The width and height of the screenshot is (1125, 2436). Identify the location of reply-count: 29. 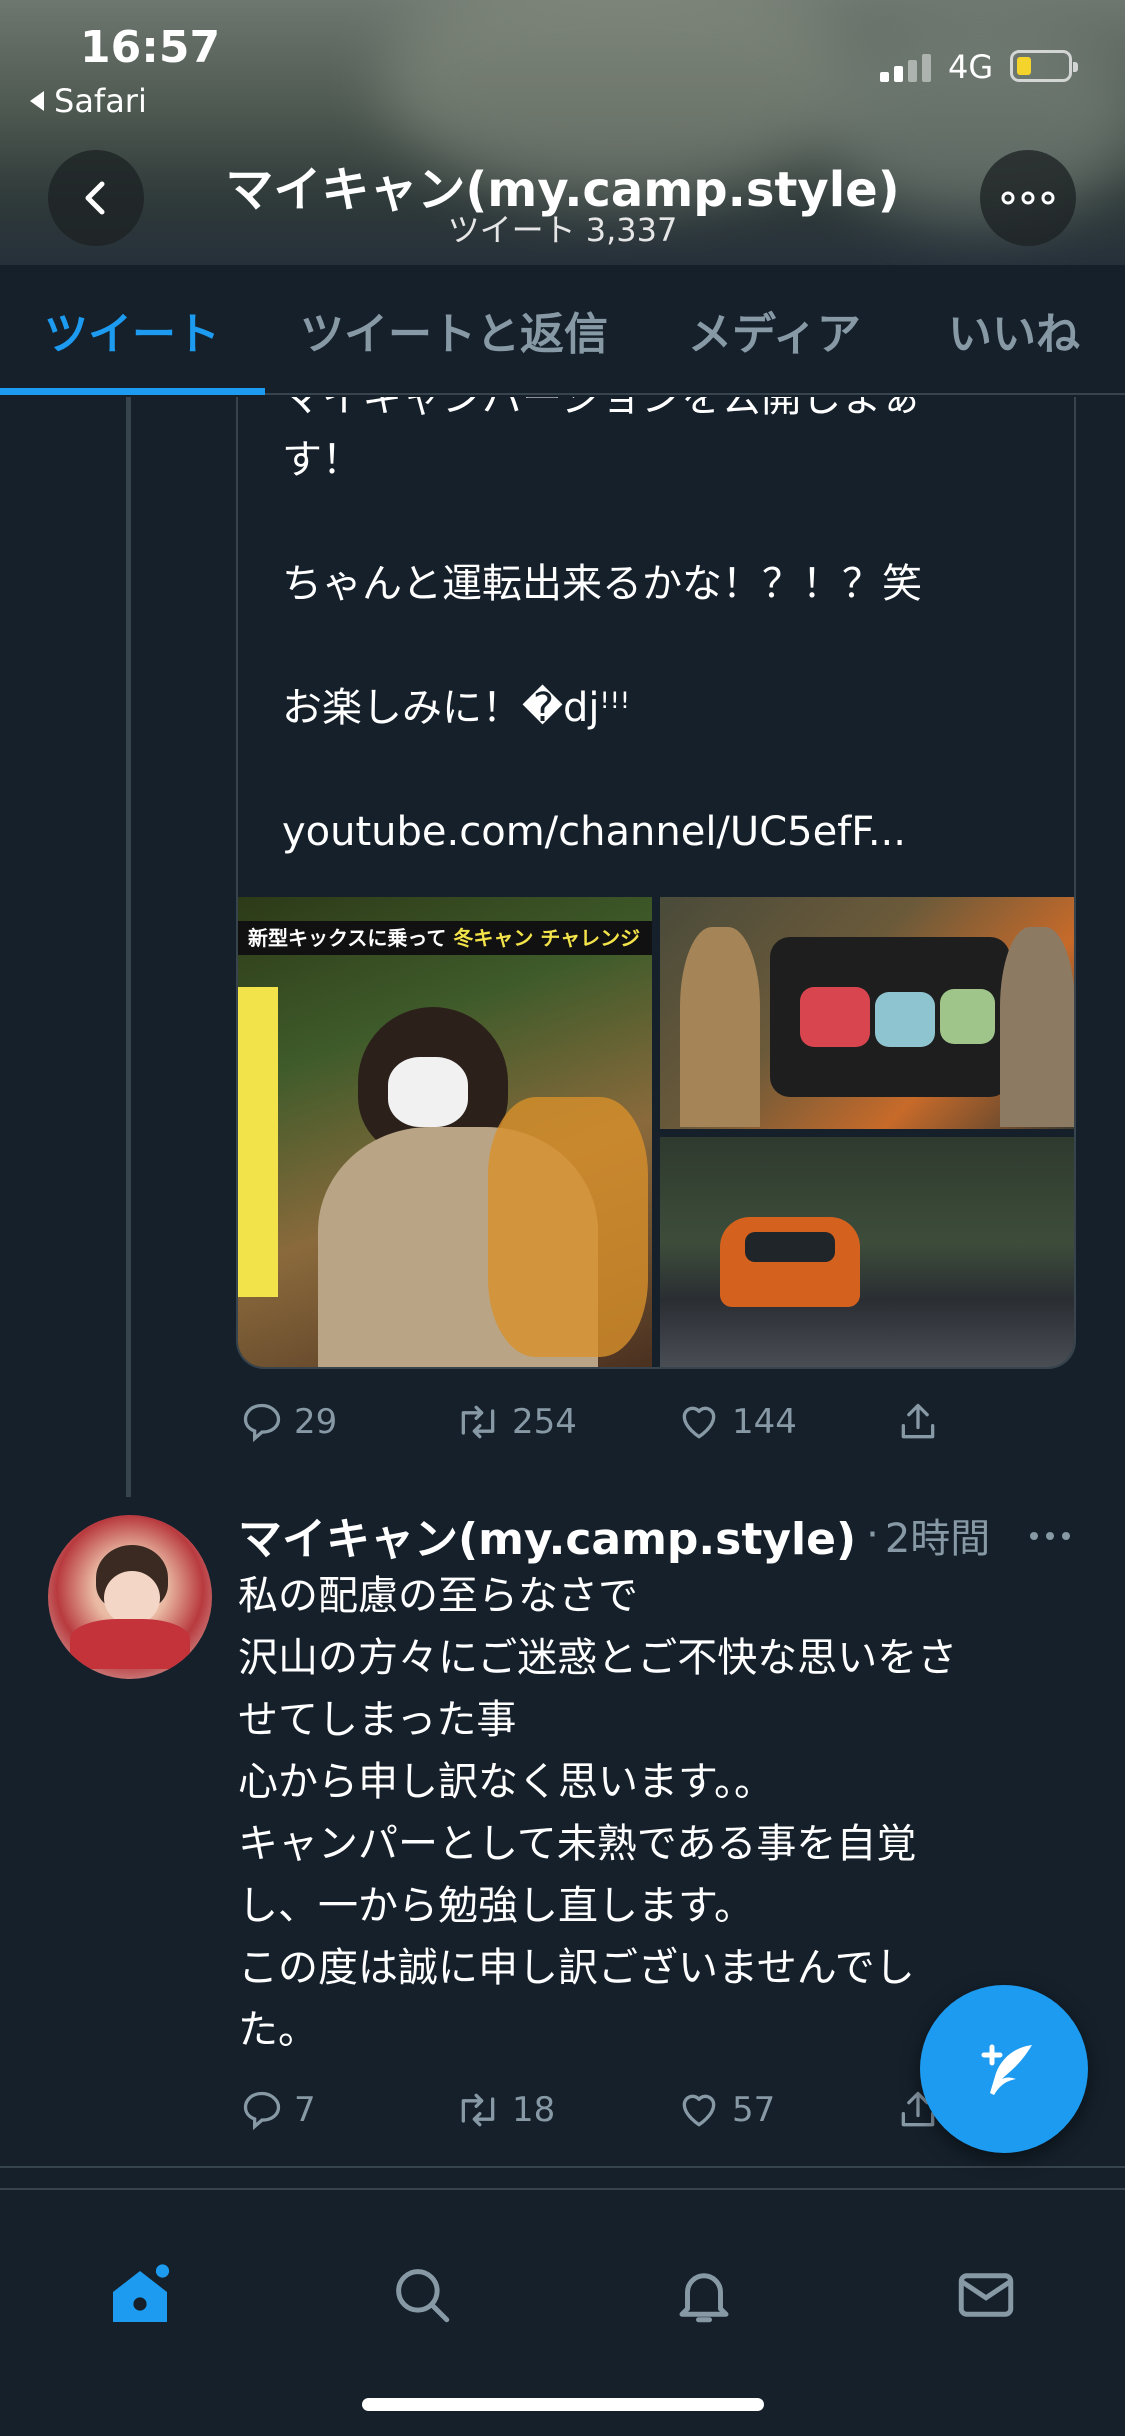
(316, 1422).